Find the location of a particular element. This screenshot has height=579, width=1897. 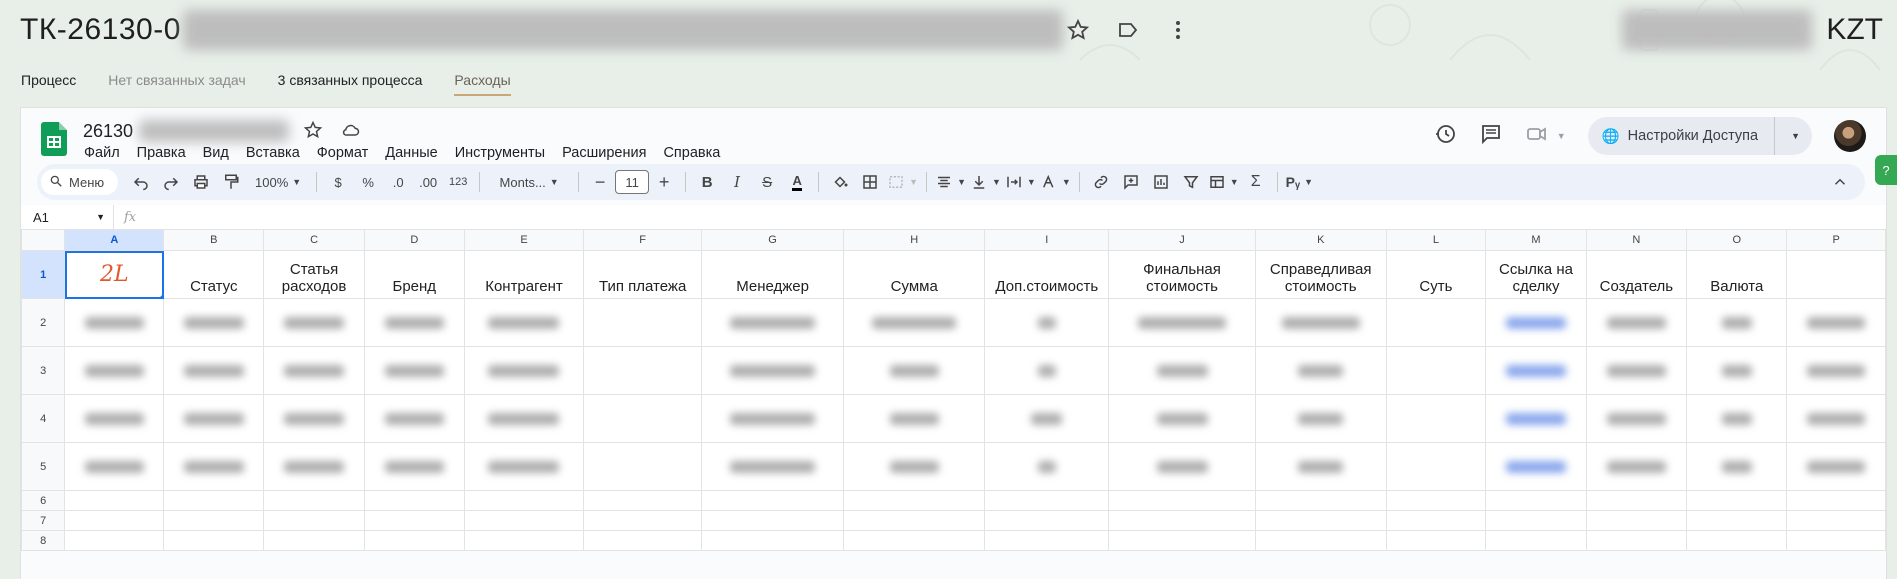

menu-edit: Правка is located at coordinates (161, 153).